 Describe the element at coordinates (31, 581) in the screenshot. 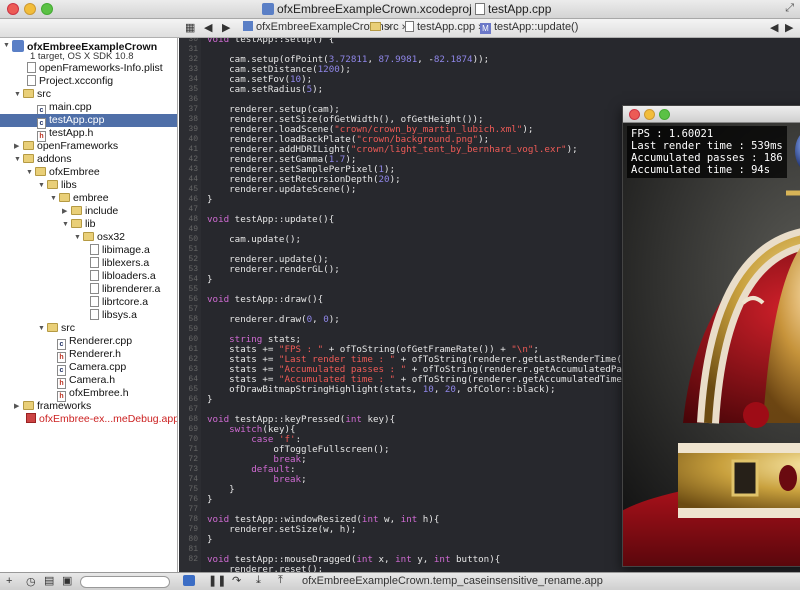

I see `recent-files-icon: ◷` at that location.